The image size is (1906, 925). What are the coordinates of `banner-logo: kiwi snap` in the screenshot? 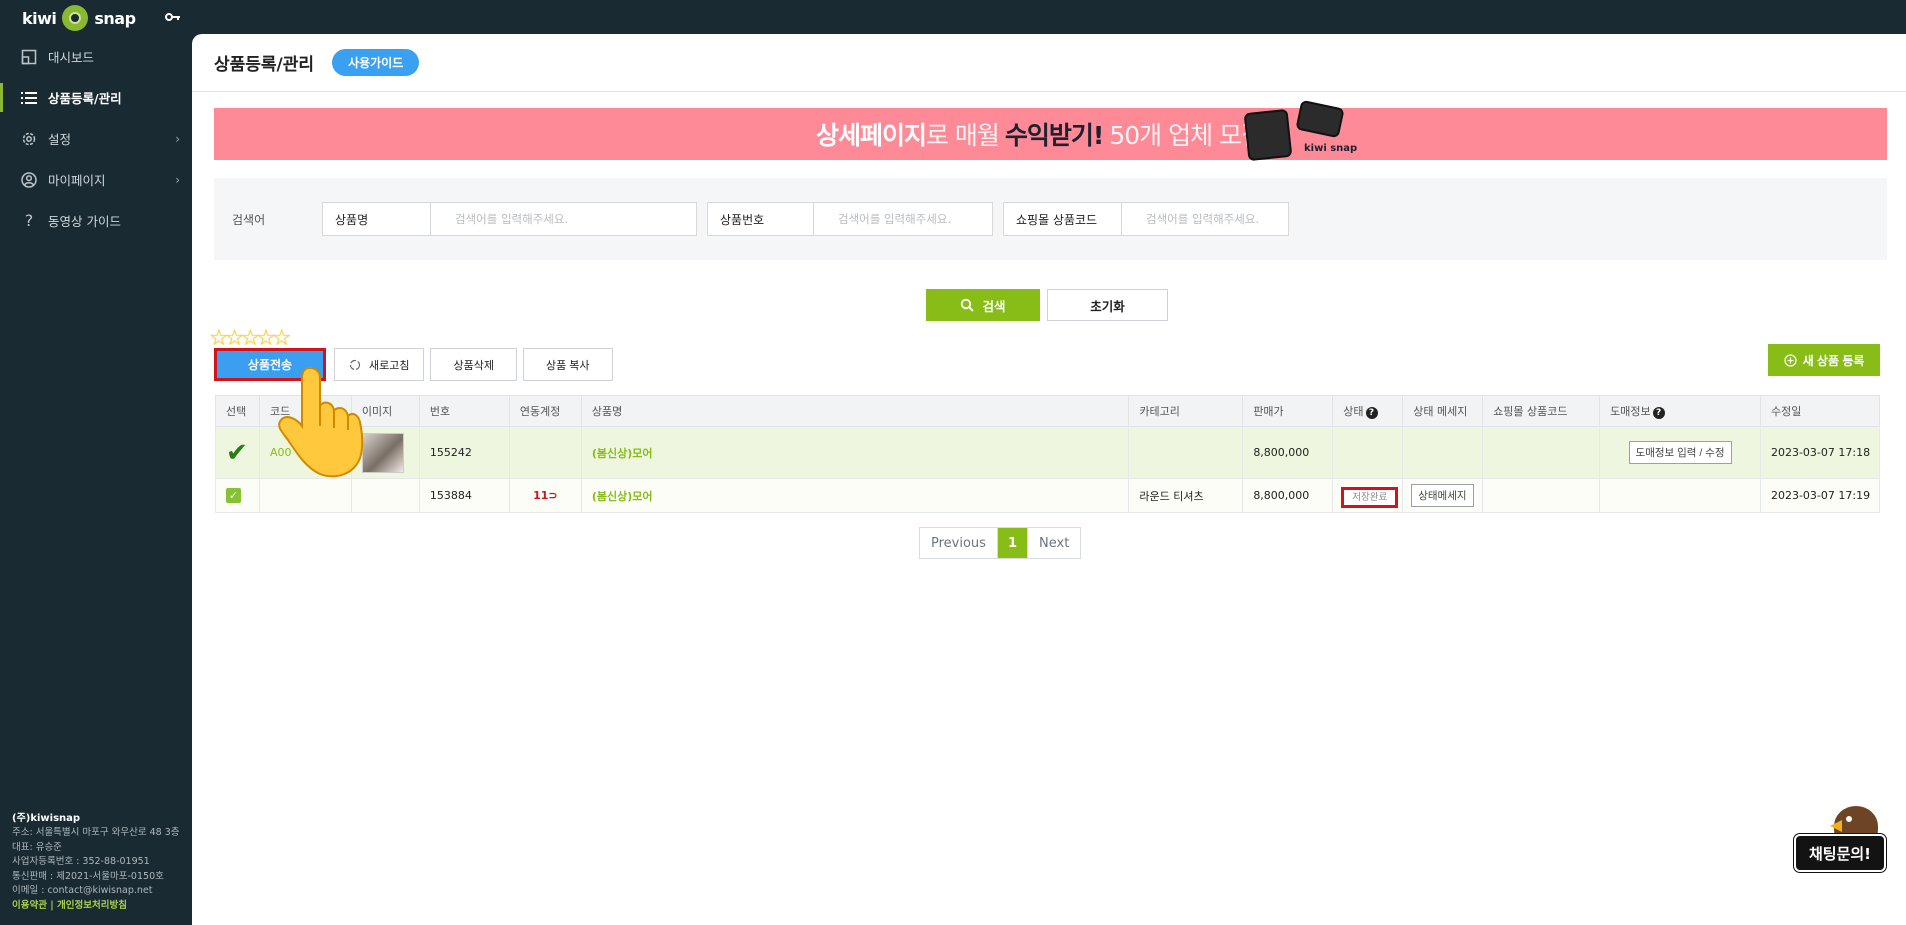 It's located at (1331, 148).